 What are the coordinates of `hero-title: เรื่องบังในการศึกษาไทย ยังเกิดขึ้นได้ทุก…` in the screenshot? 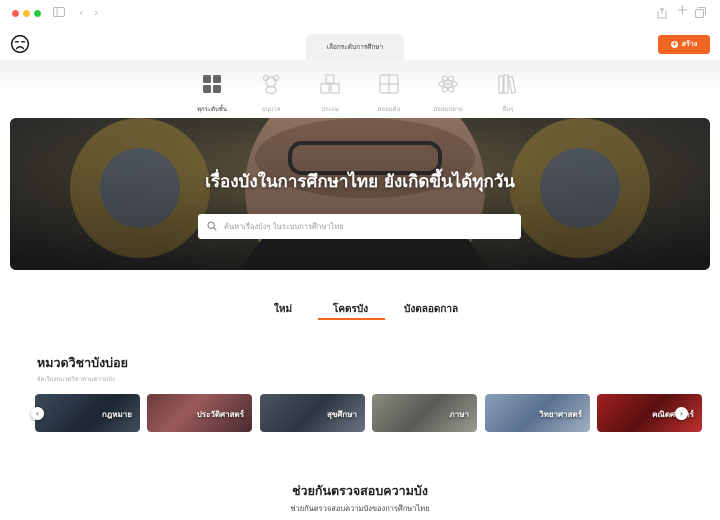 It's located at (360, 182).